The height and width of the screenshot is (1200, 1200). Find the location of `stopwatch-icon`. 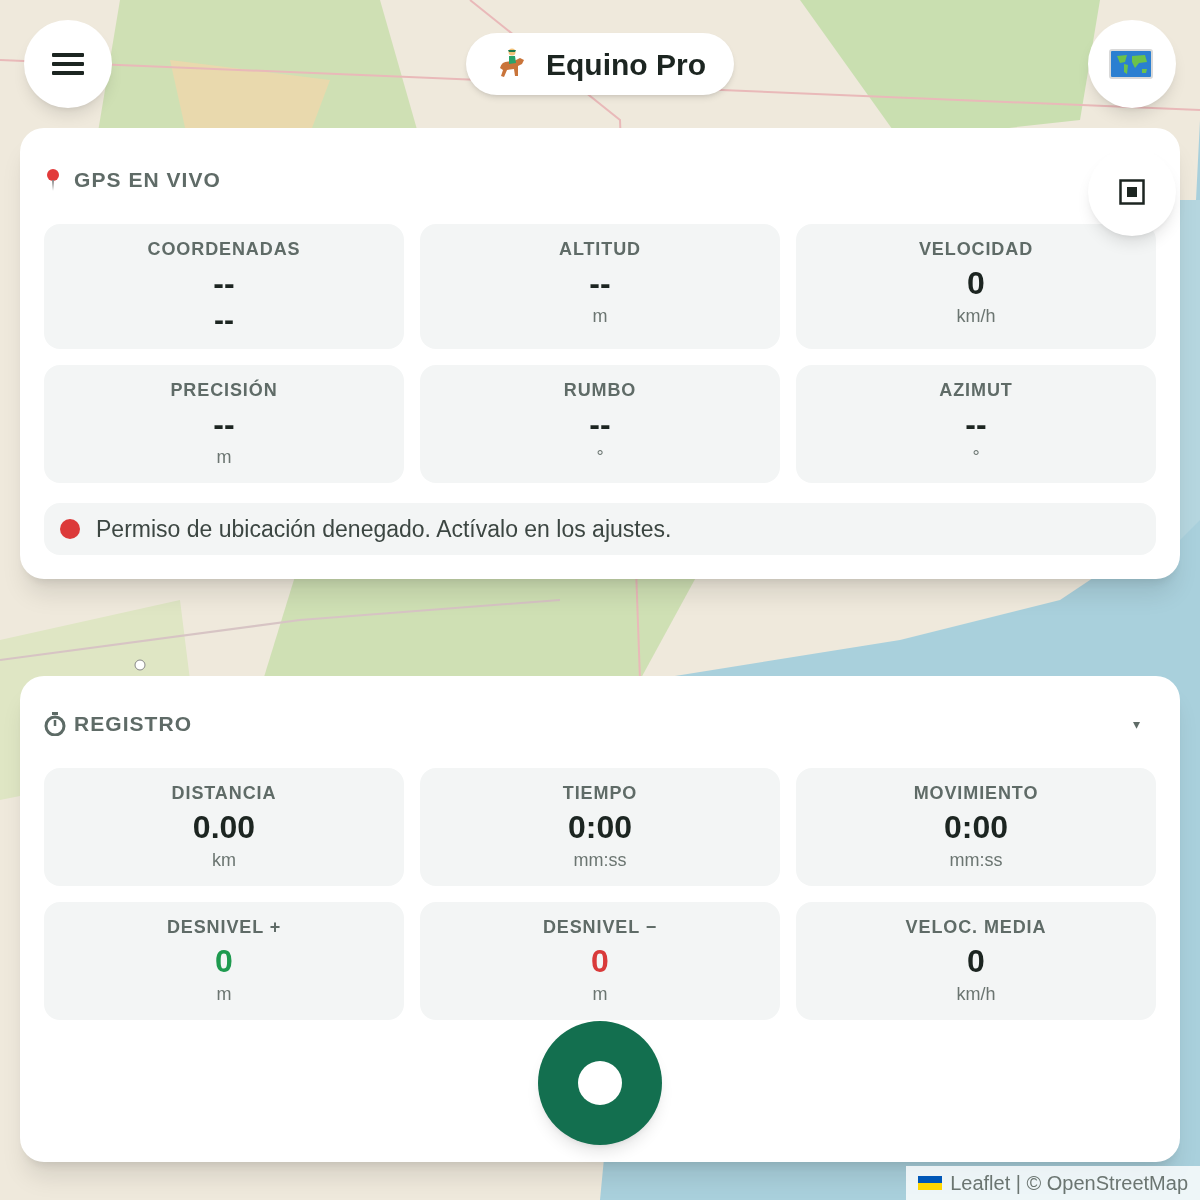

stopwatch-icon is located at coordinates (55, 724).